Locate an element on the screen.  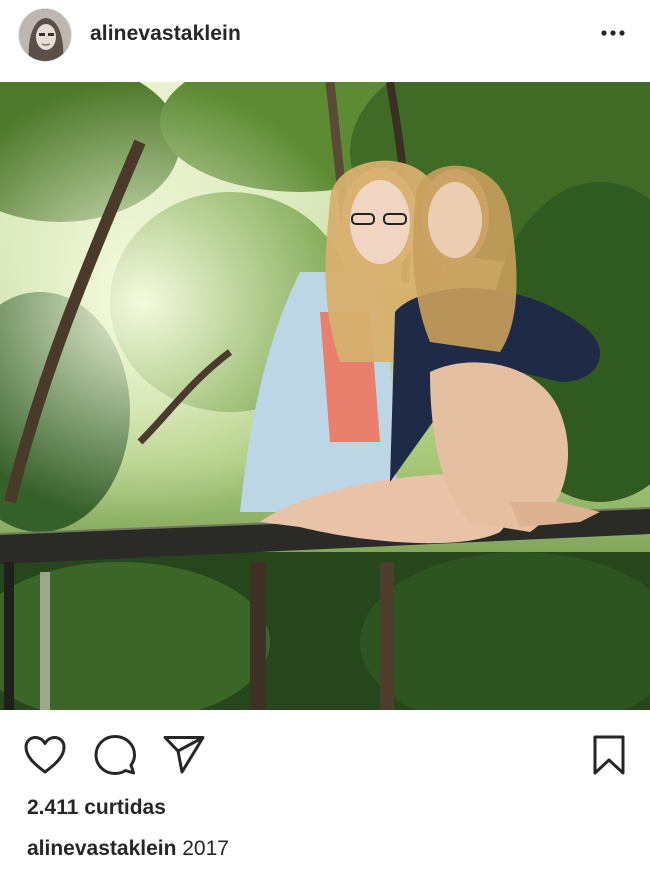
more-options-icon is located at coordinates (613, 33).